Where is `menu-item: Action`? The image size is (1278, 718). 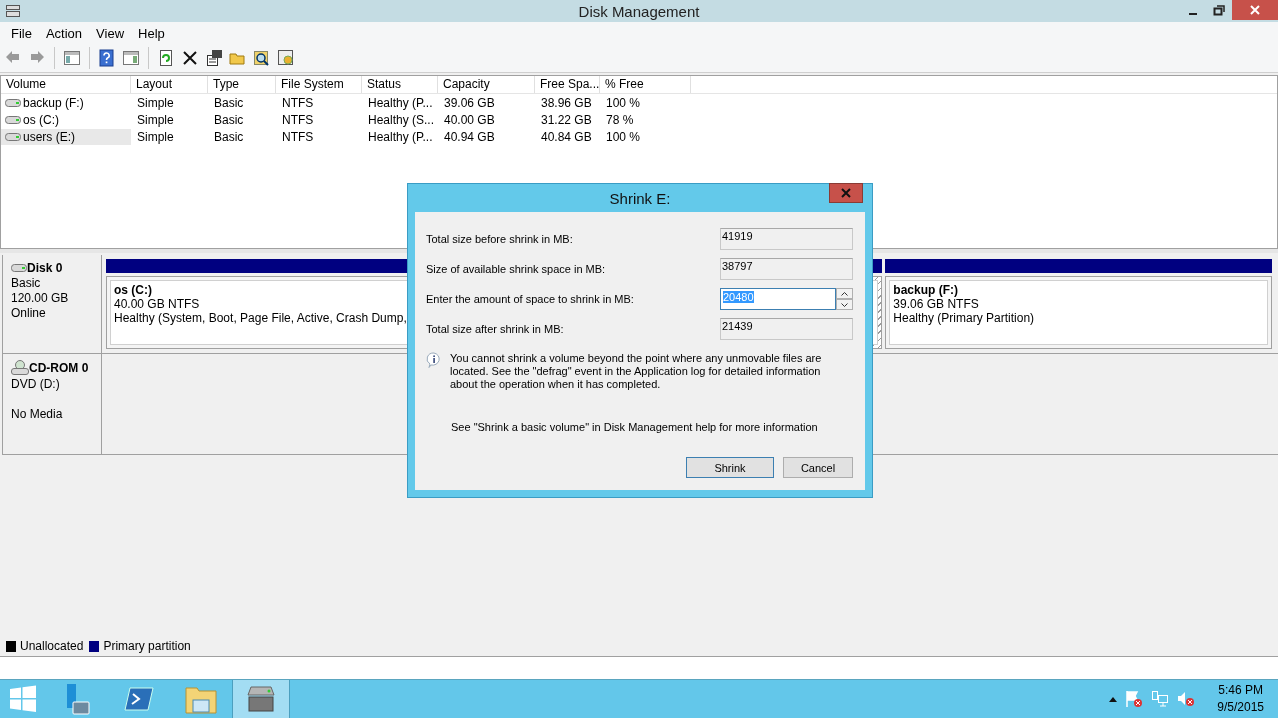
menu-item: Action is located at coordinates (64, 33).